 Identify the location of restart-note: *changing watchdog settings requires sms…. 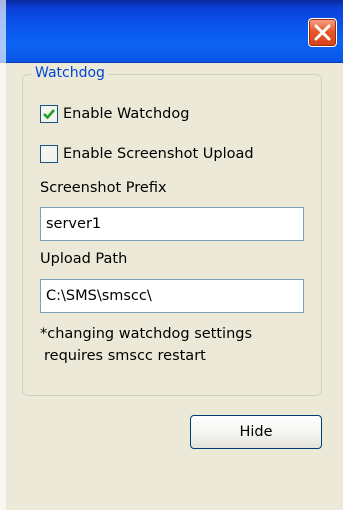
(146, 345).